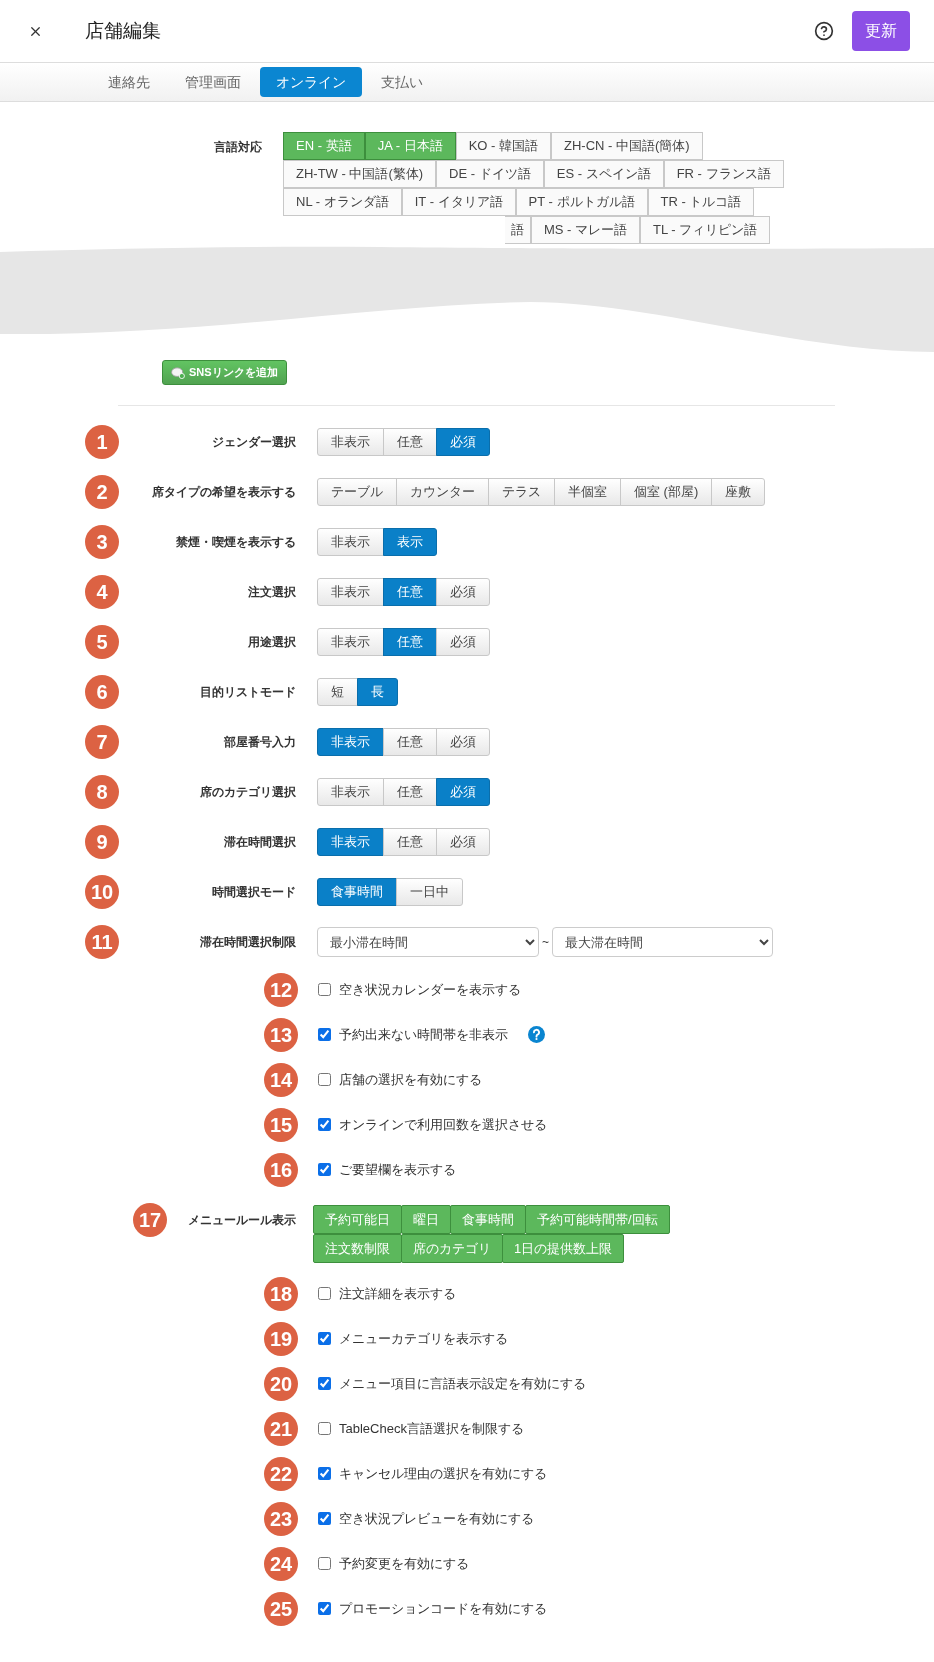  Describe the element at coordinates (443, 1473) in the screenshot. I see `checkbox-label: キャンセル理由の選択を有効にする` at that location.